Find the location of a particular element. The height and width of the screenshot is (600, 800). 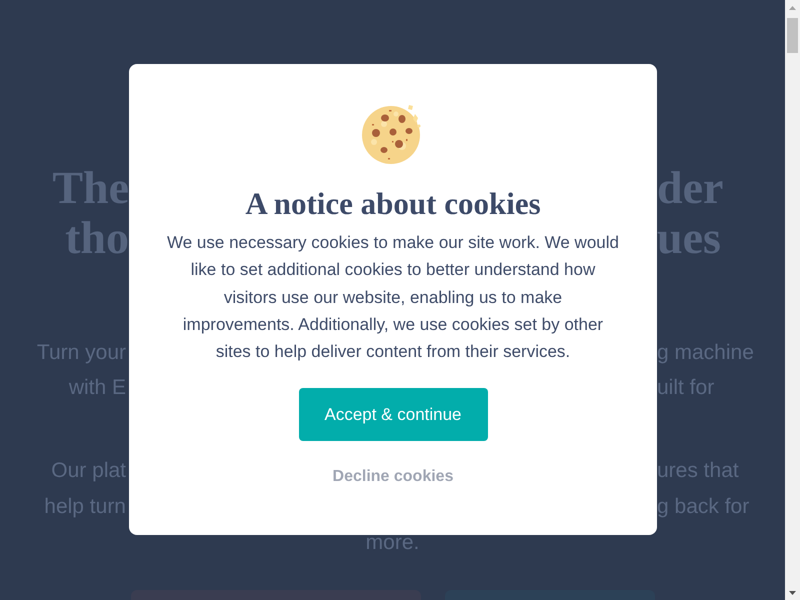

scroll-up-arrow-icon is located at coordinates (792, 8).